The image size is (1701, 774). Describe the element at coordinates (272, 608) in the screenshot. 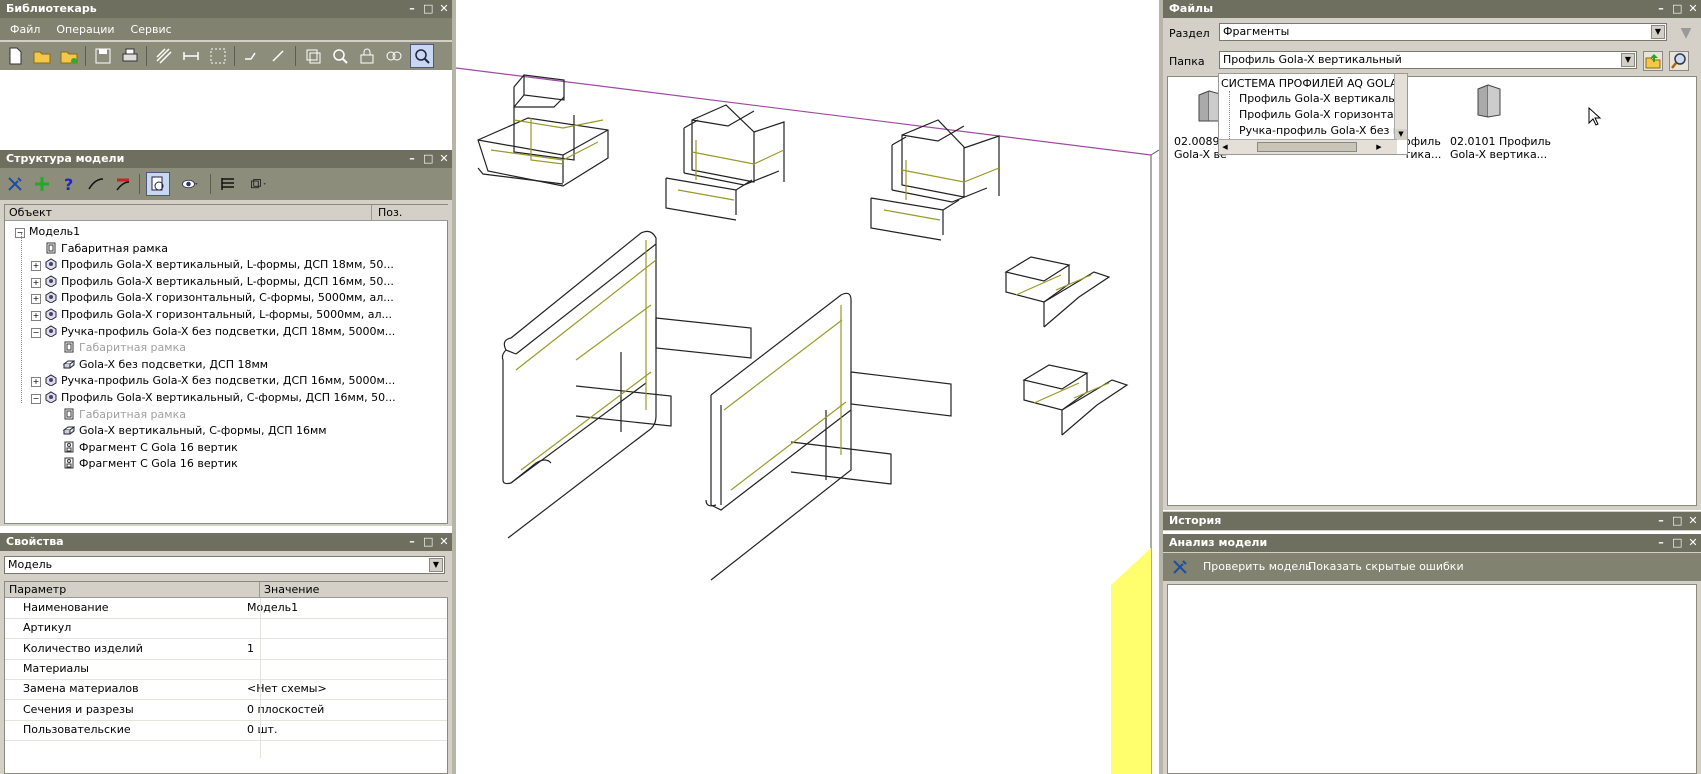

I see `property-value: Модель1` at that location.